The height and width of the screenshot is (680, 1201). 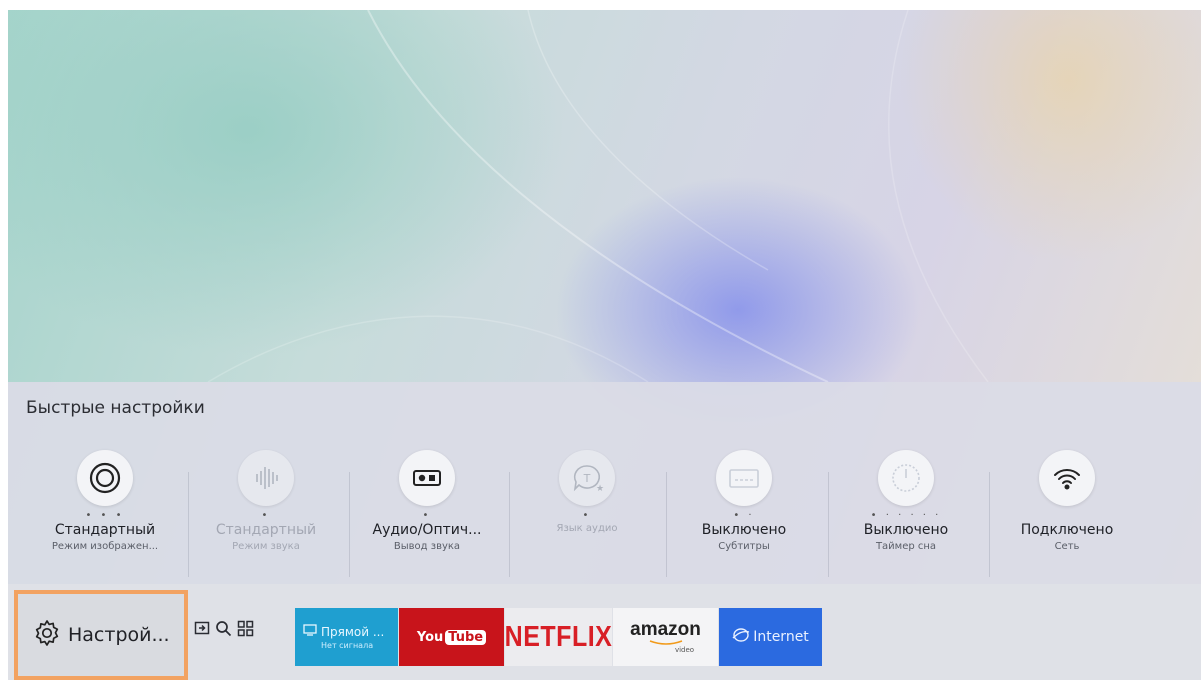 I want to click on option-dots: • · · · · ·, so click(x=906, y=515).